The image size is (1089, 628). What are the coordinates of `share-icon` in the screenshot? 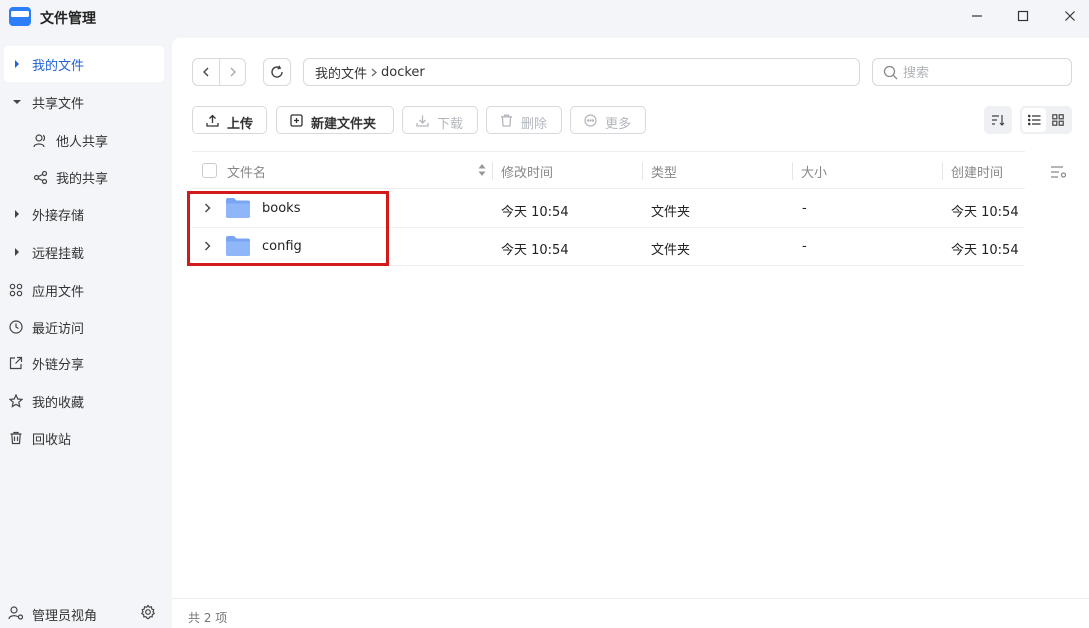 It's located at (40, 177).